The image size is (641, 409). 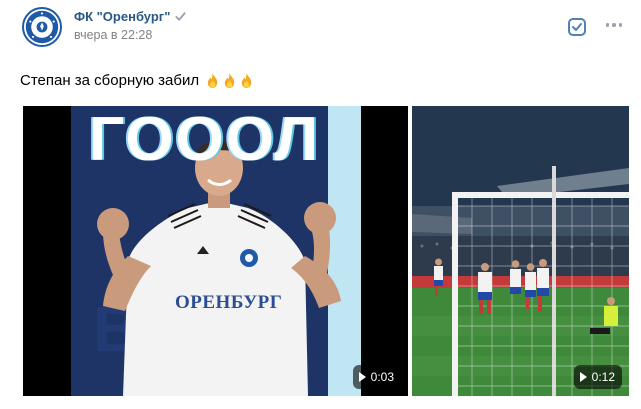 I want to click on jersey-text: ОРЕНБУРГ, so click(x=229, y=302).